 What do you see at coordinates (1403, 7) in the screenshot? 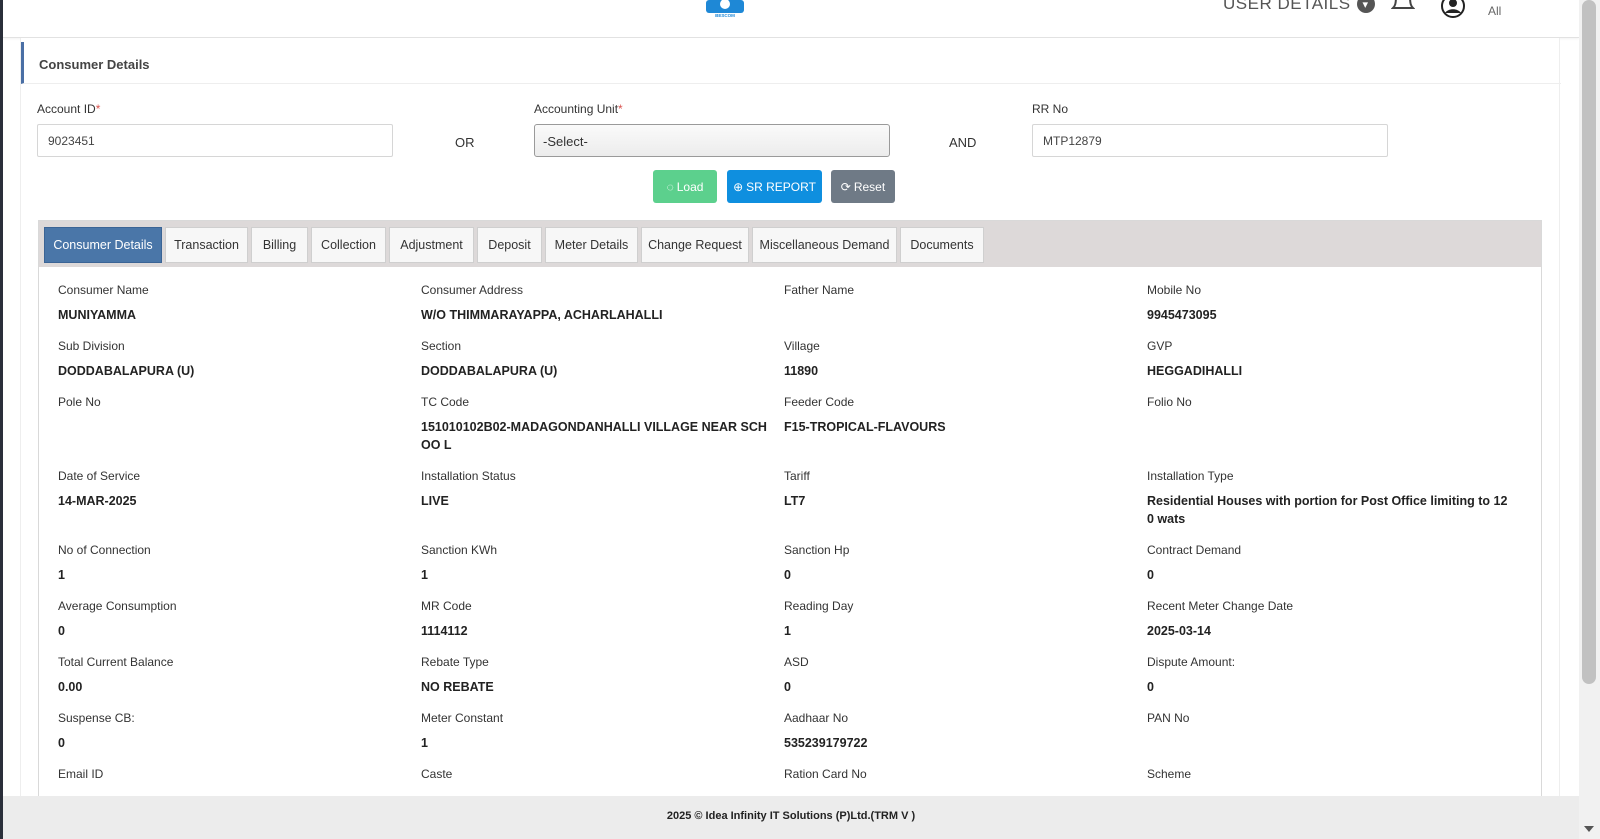
I see `notification-bell-icon` at bounding box center [1403, 7].